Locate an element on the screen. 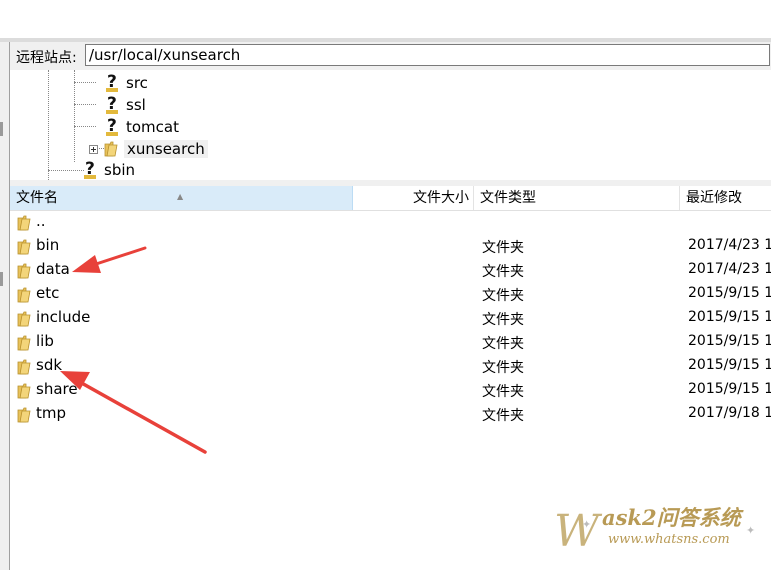  watermark-letter: W is located at coordinates (577, 531).